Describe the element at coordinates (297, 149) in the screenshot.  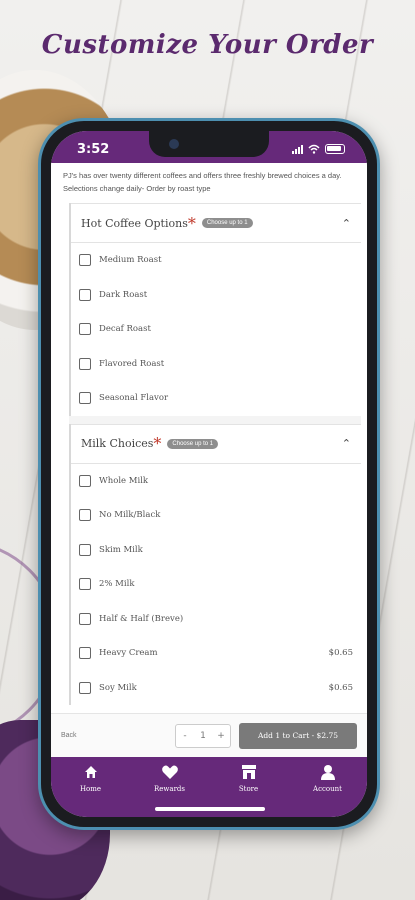
I see `signal-icon` at that location.